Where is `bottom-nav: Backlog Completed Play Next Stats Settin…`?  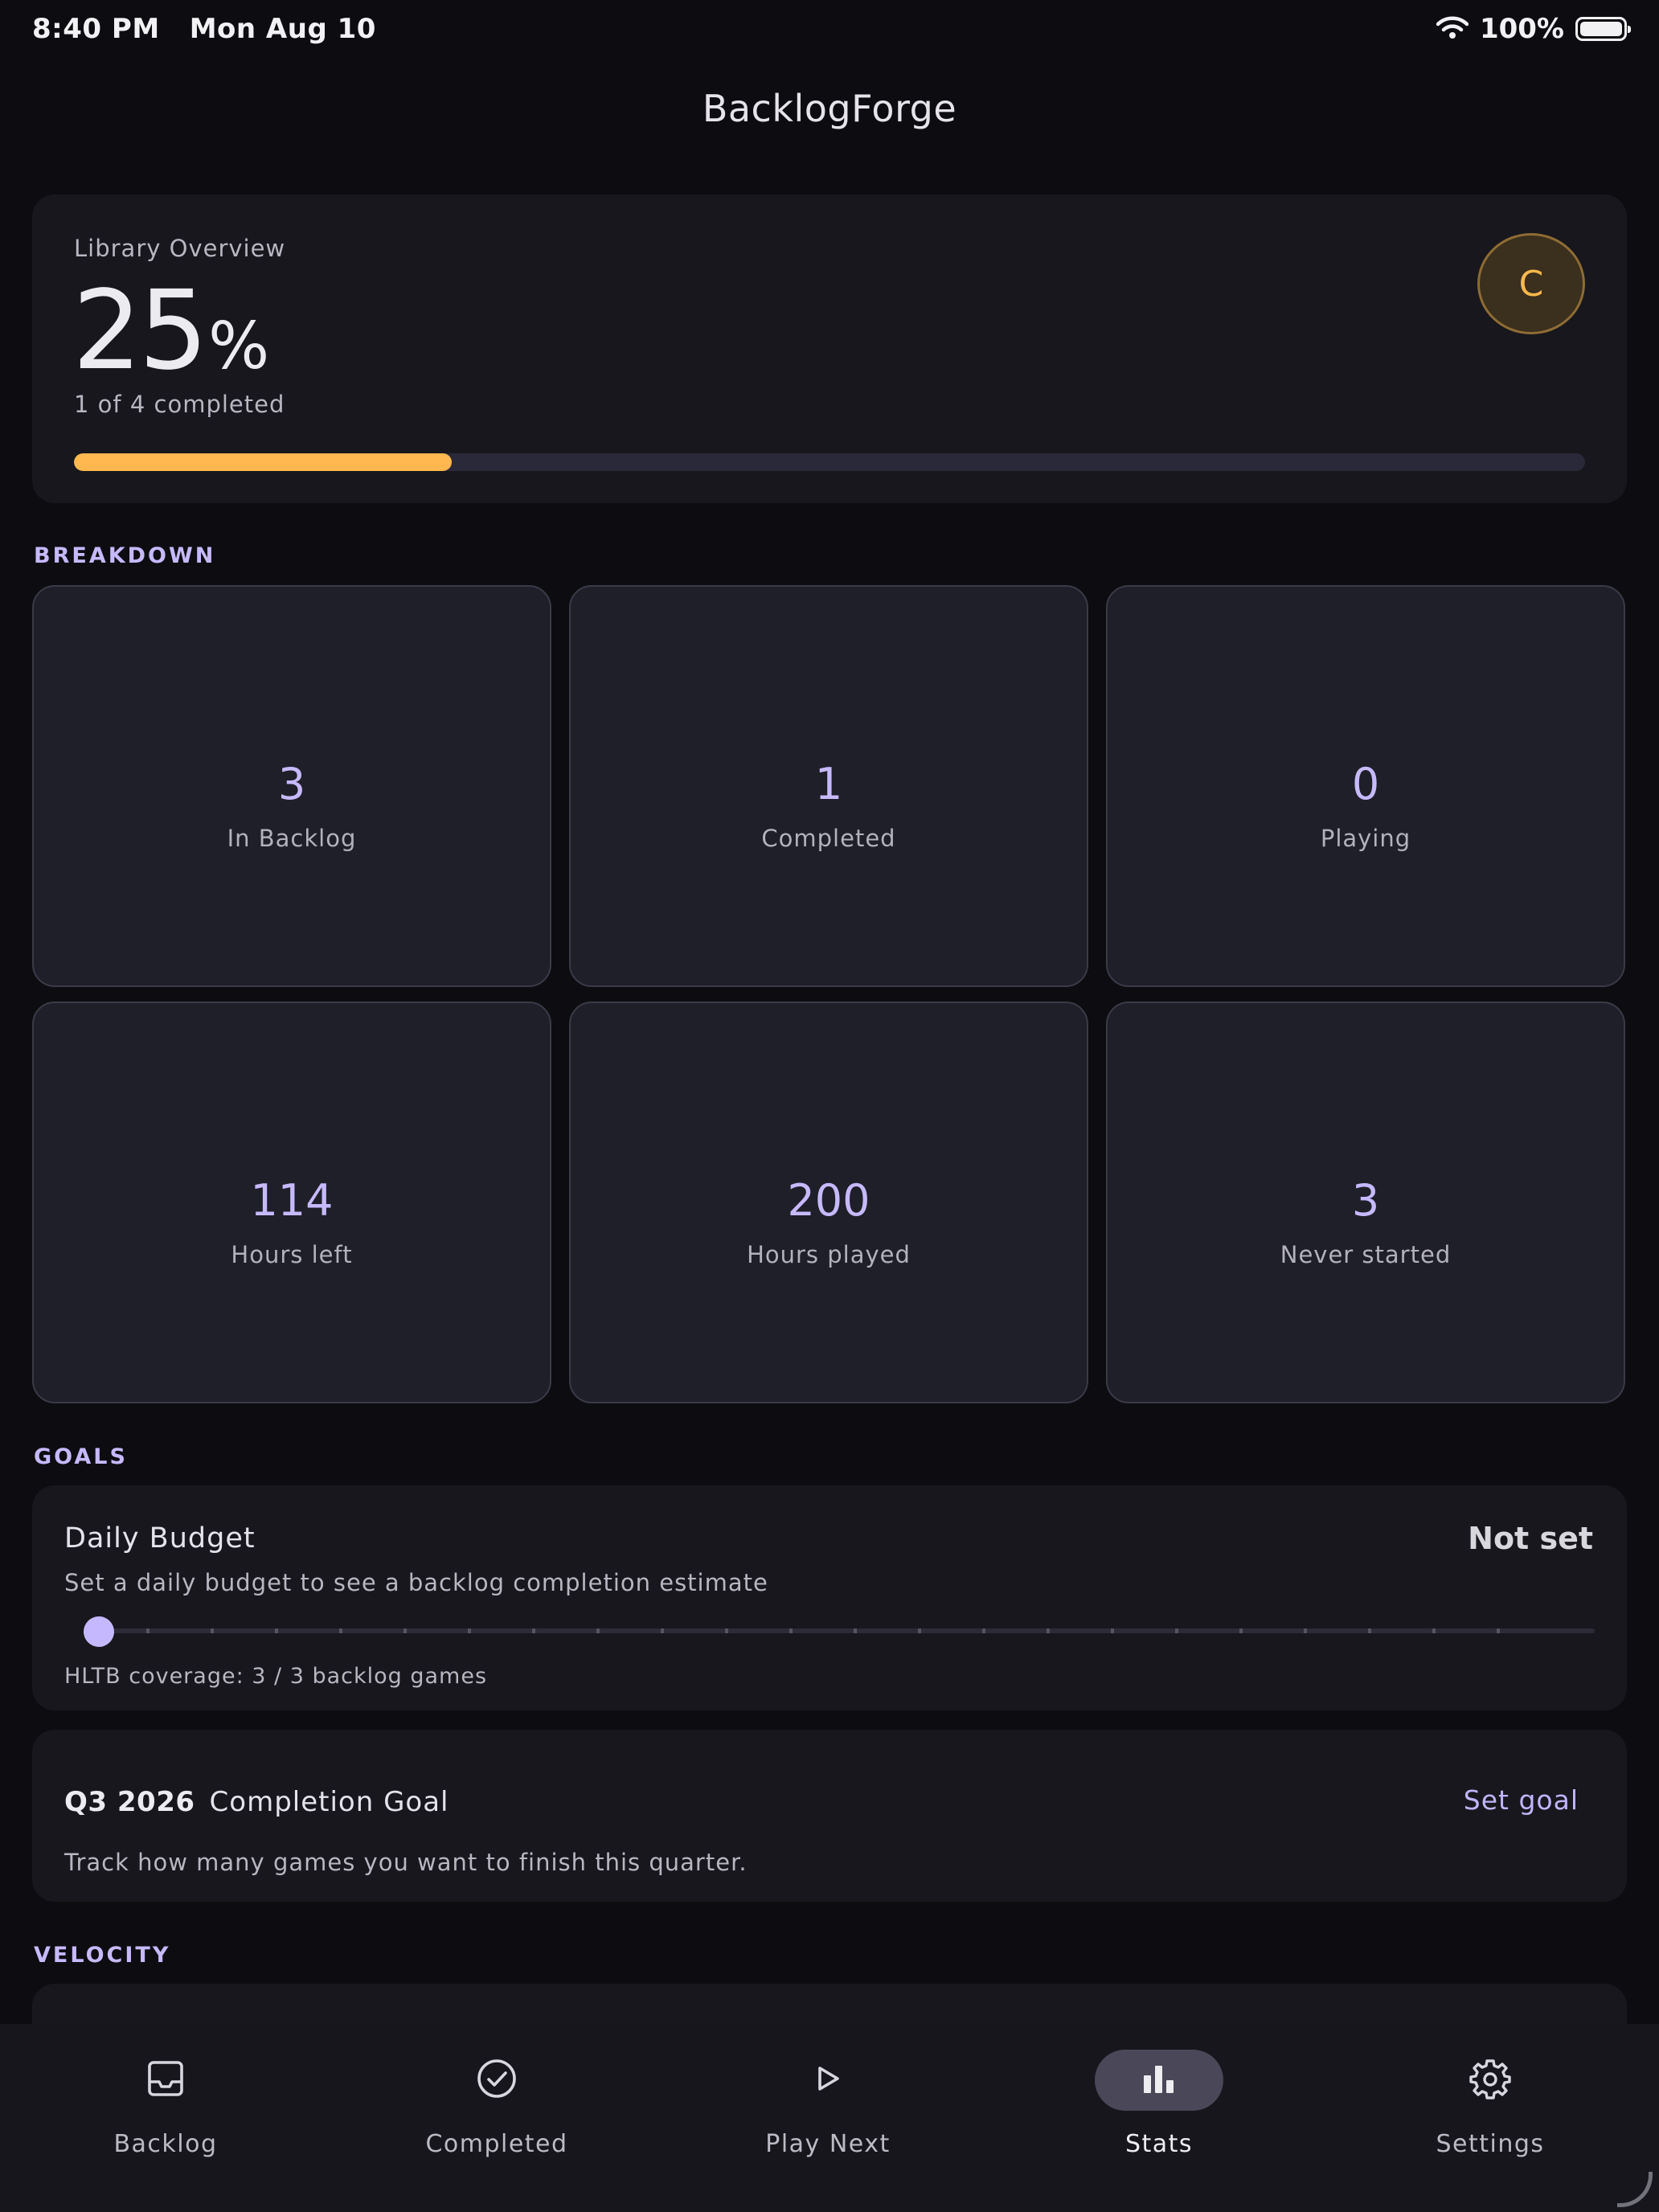
bottom-nav: Backlog Completed Play Next Stats Settin… is located at coordinates (829, 2118).